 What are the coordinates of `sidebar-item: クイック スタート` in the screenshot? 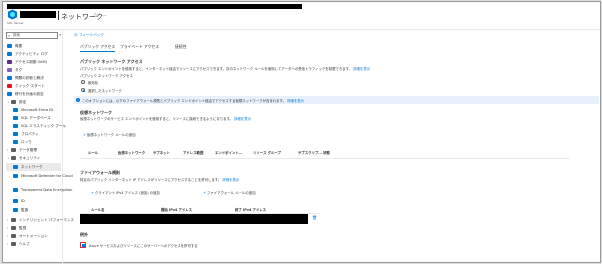 It's located at (33, 86).